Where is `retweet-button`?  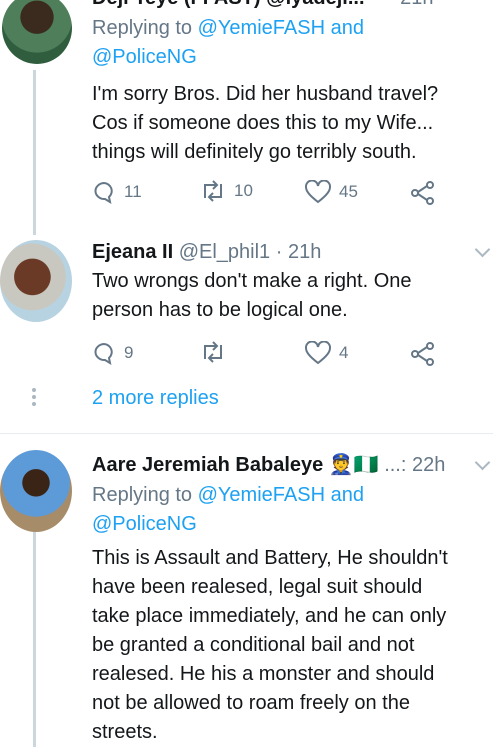
retweet-button is located at coordinates (213, 352).